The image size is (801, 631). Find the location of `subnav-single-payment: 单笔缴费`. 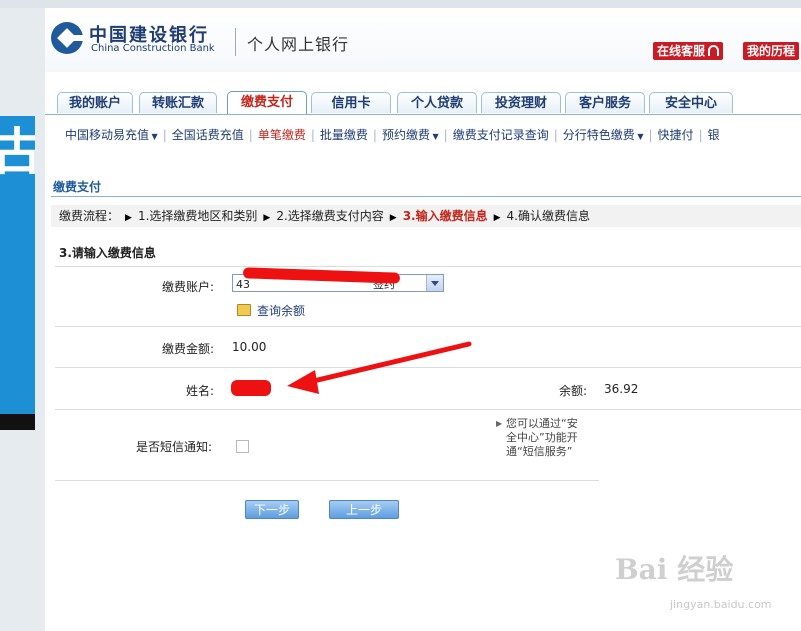

subnav-single-payment: 单笔缴费 is located at coordinates (282, 135).